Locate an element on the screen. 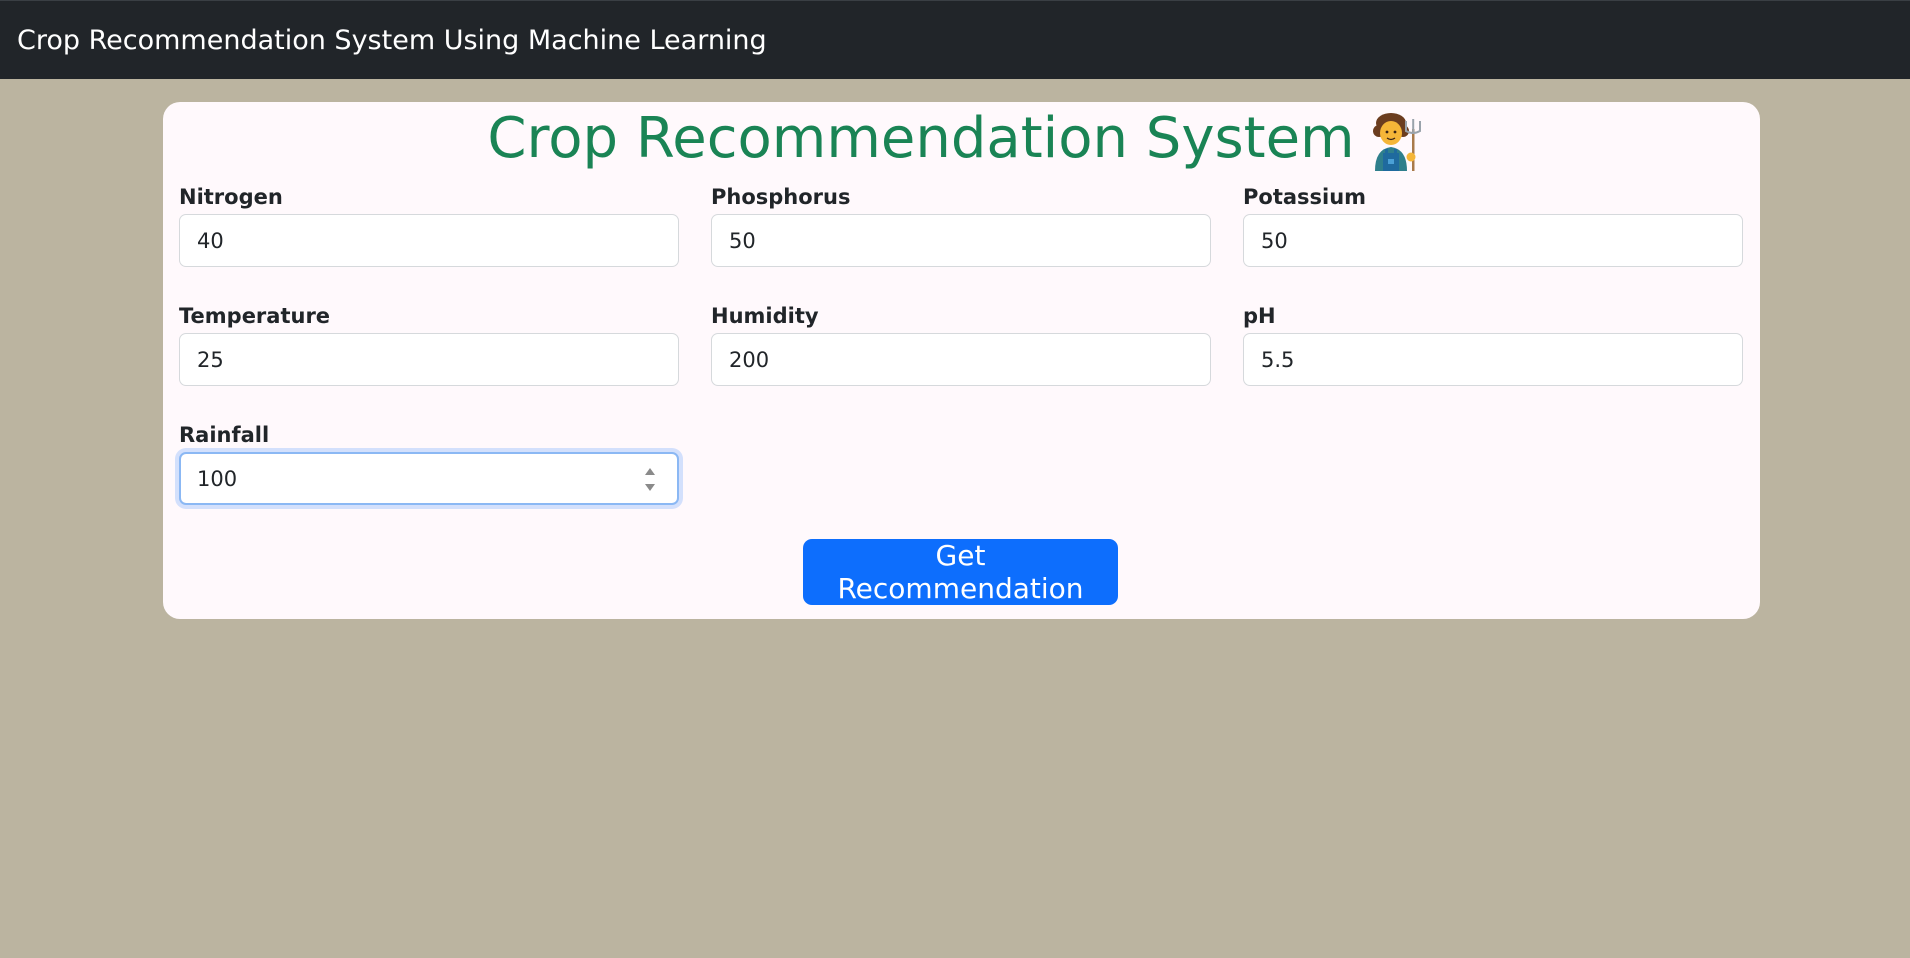 This screenshot has width=1910, height=958. ph-label: pH is located at coordinates (1259, 316).